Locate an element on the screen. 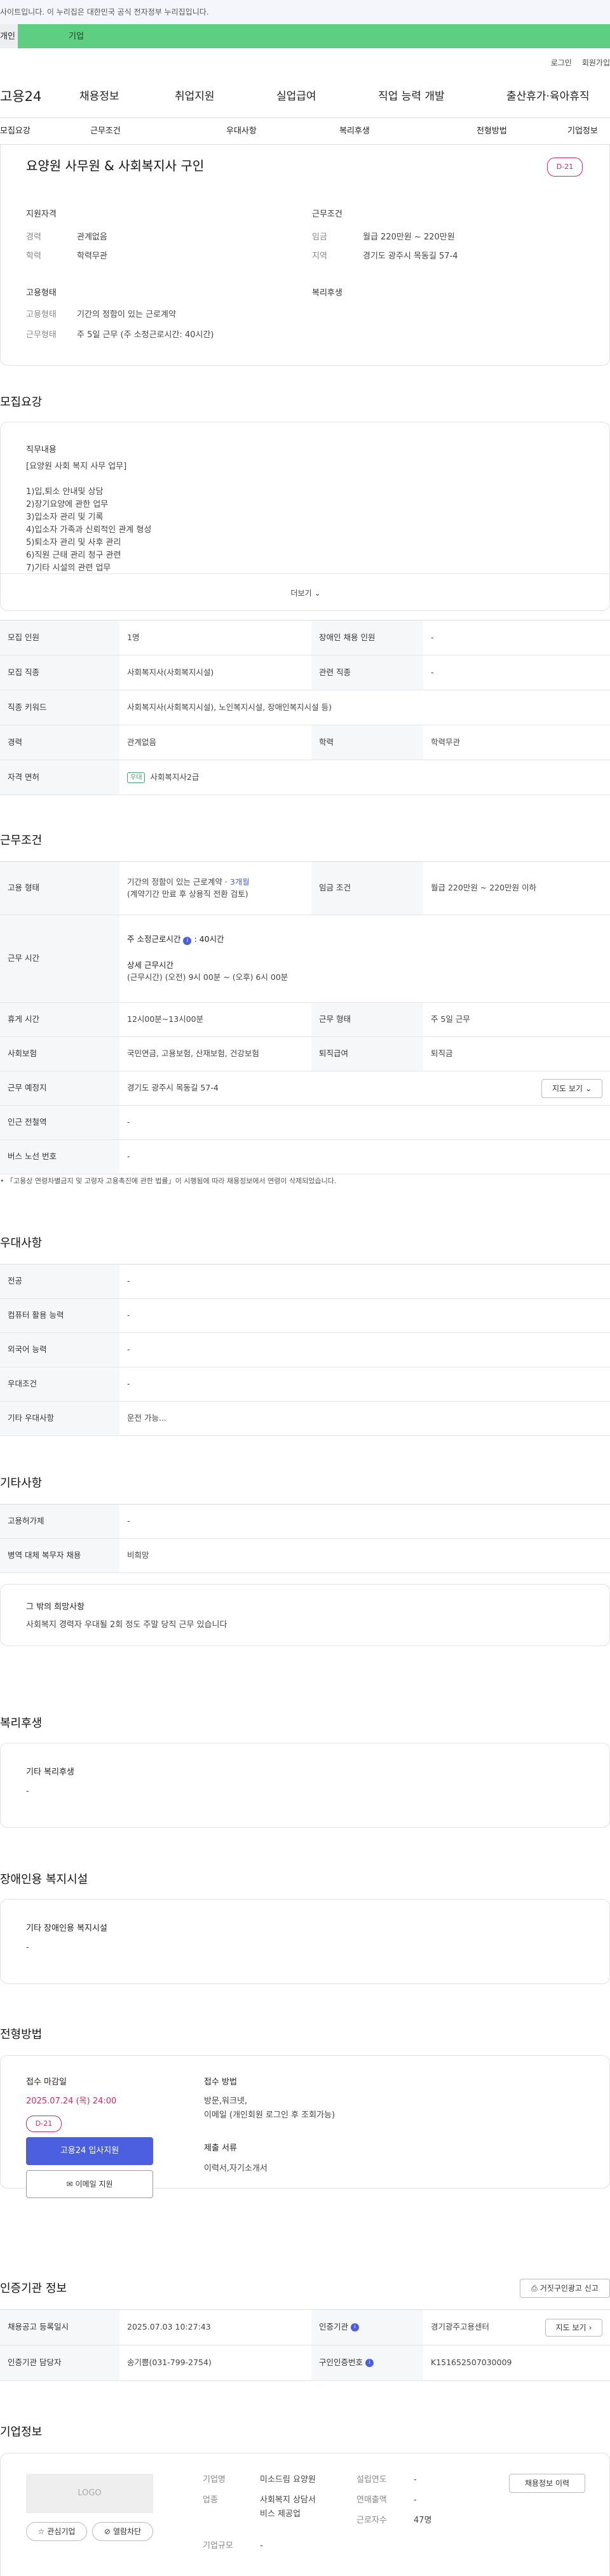 The image size is (610, 2576). org-map-button: 지도 보기 › is located at coordinates (573, 2327).